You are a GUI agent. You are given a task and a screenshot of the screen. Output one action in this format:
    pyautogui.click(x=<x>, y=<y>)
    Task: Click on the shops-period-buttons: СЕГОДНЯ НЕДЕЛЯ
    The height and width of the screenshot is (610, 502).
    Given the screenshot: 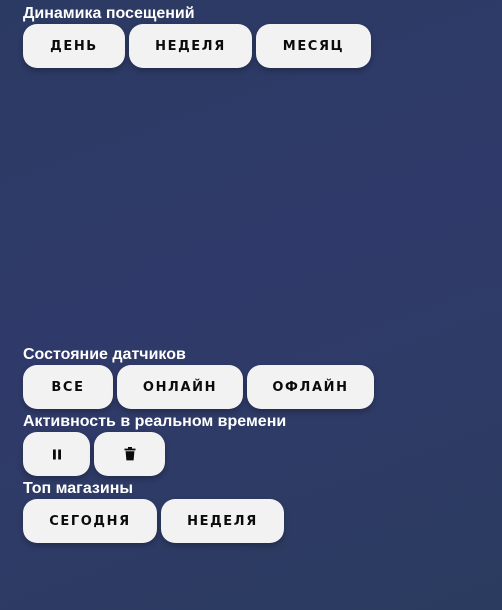 What is the action you would take?
    pyautogui.click(x=153, y=521)
    